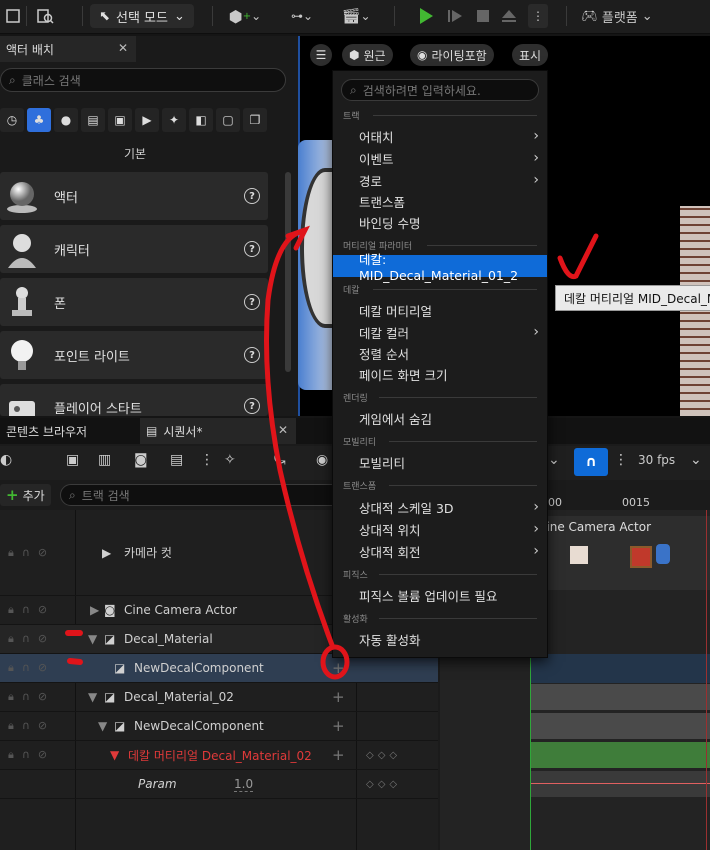 This screenshot has height=850, width=710. What do you see at coordinates (620, 553) in the screenshot?
I see `camera-cut-clip: Cine Camera Actor` at bounding box center [620, 553].